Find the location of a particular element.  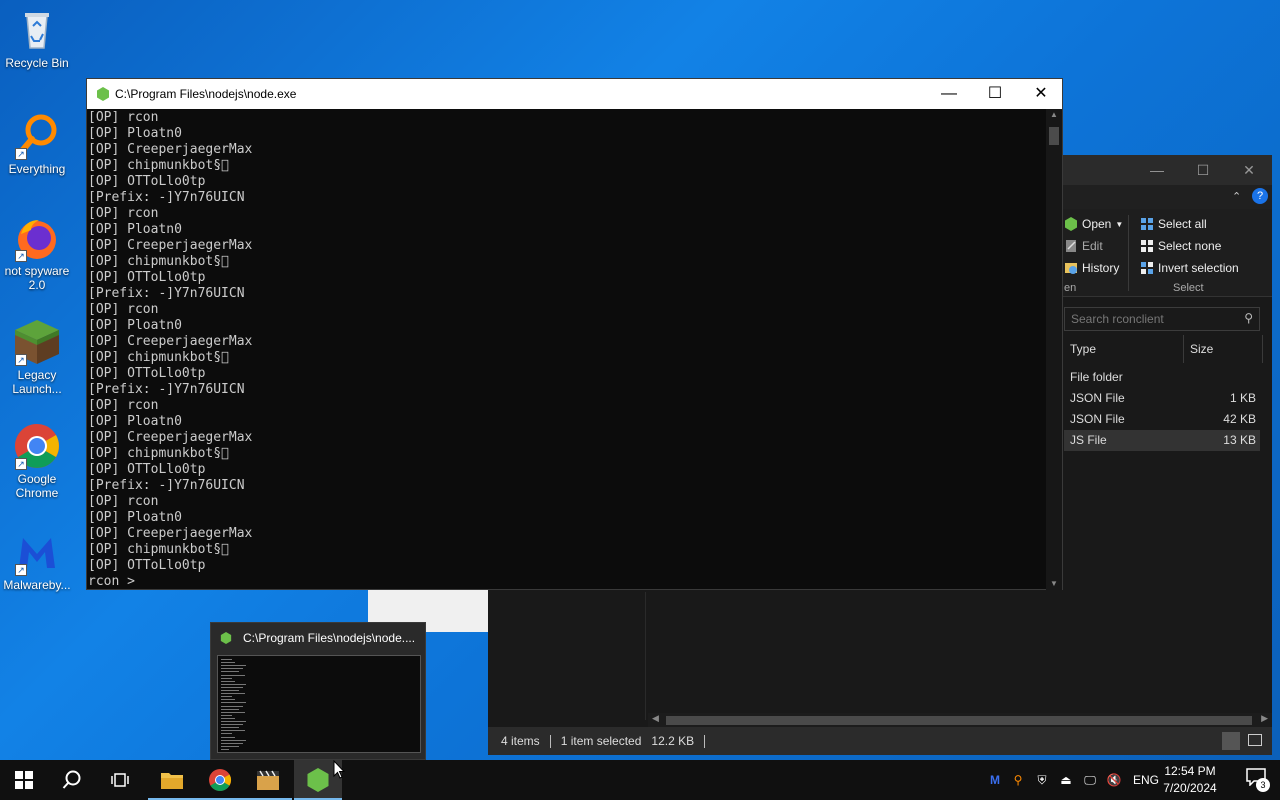

windows-logo-icon is located at coordinates (24, 780).